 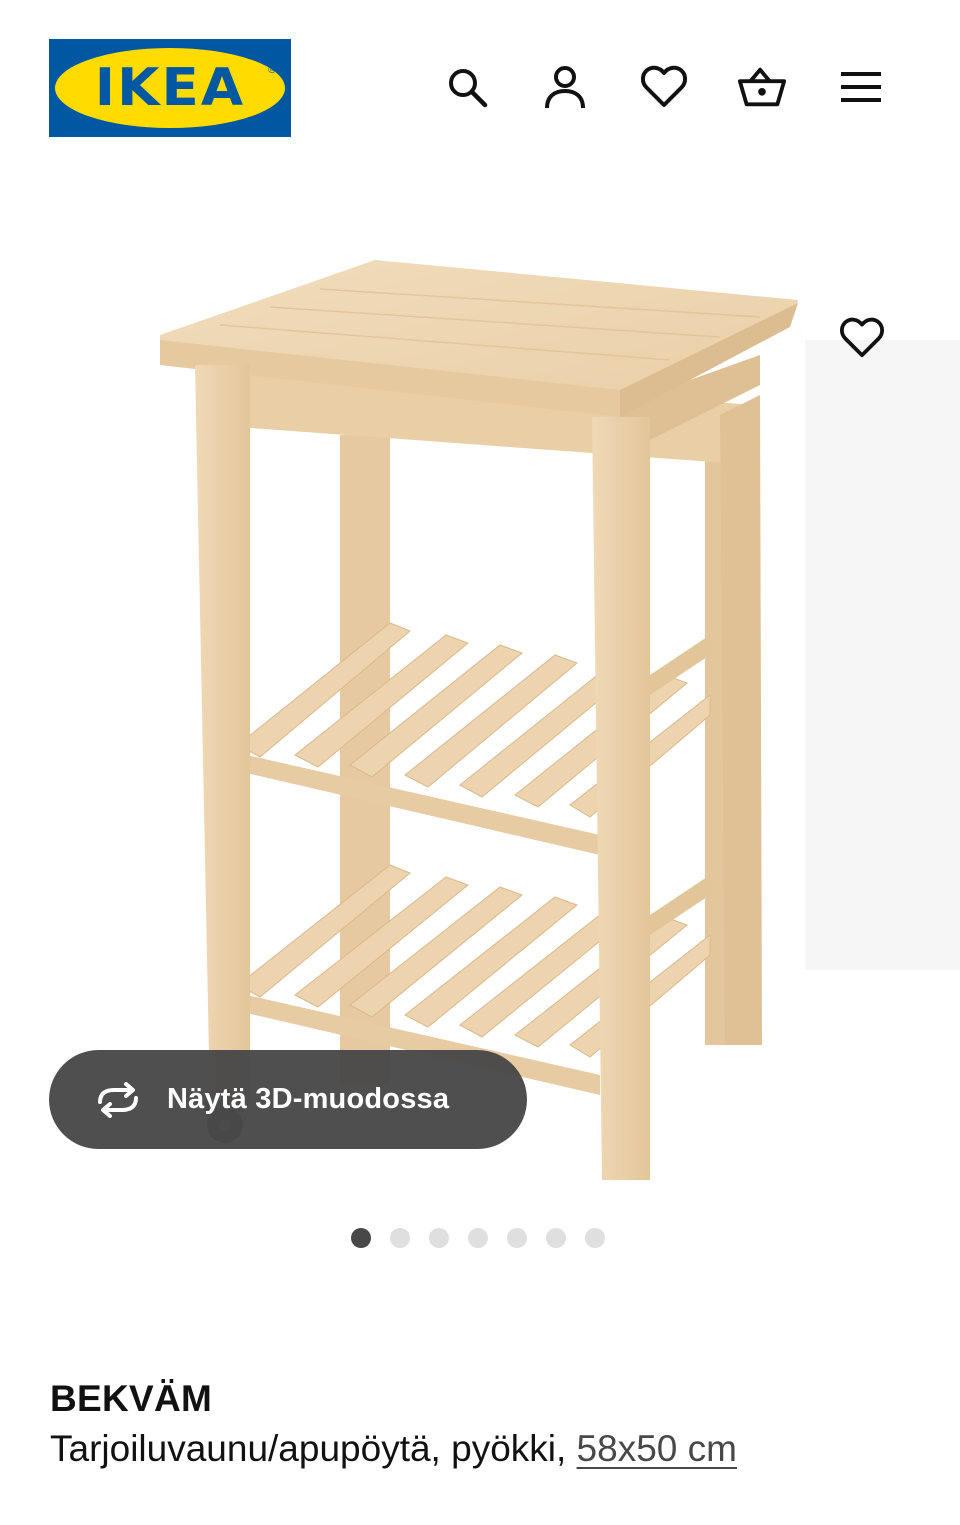 I want to click on basket-button, so click(x=762, y=87).